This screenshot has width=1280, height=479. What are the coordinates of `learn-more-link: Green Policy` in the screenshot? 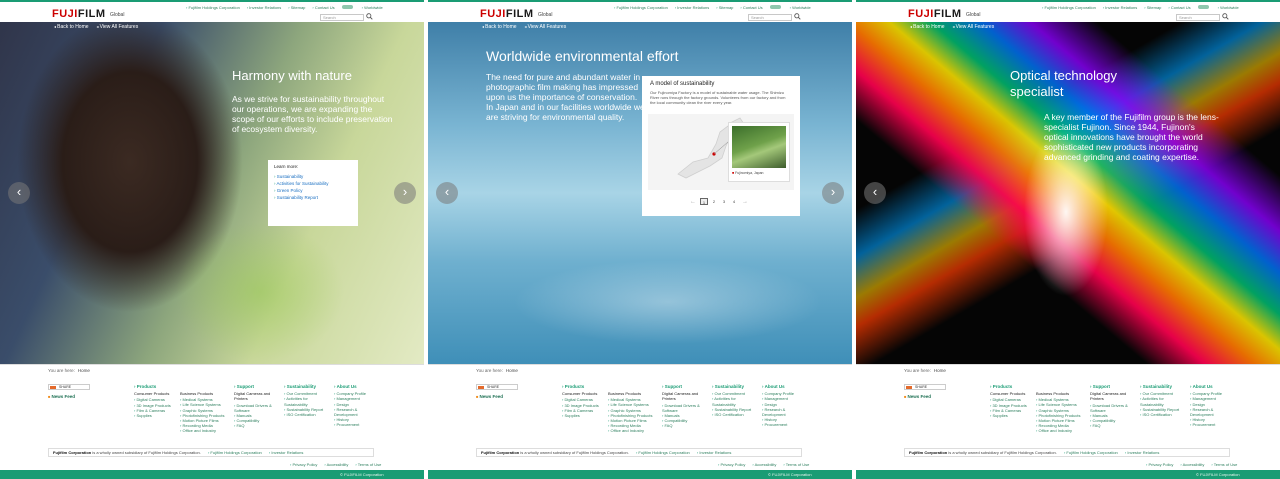 It's located at (313, 190).